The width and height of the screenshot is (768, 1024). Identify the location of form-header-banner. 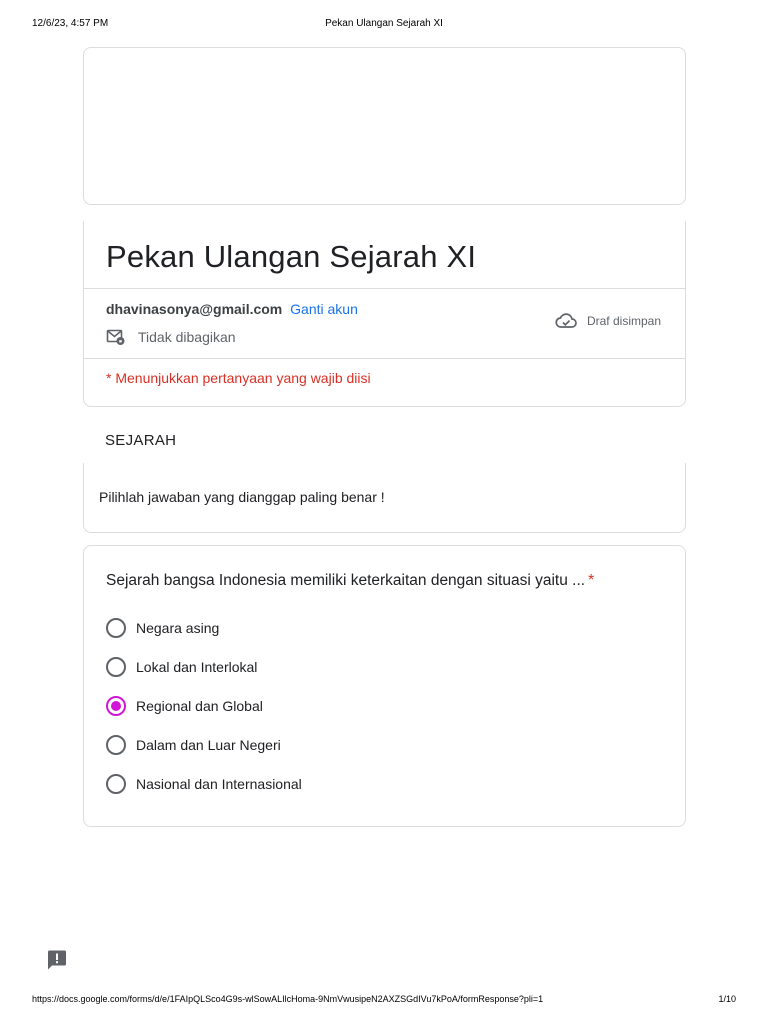
(384, 126).